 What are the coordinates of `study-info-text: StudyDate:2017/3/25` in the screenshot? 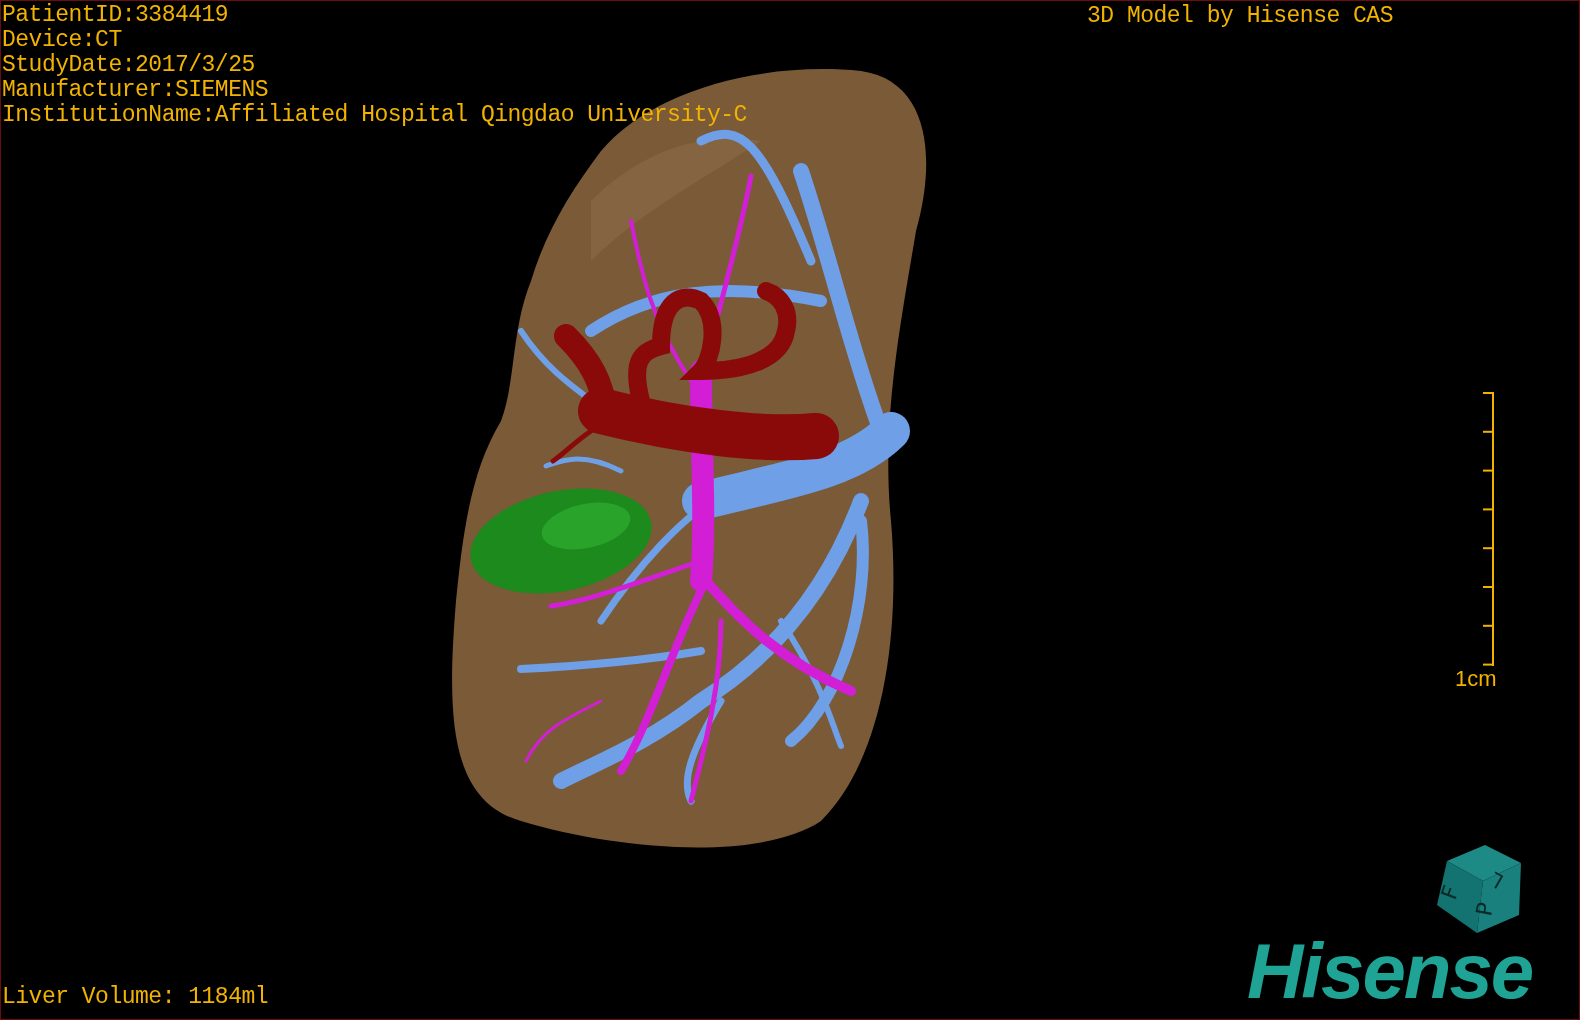 It's located at (129, 65).